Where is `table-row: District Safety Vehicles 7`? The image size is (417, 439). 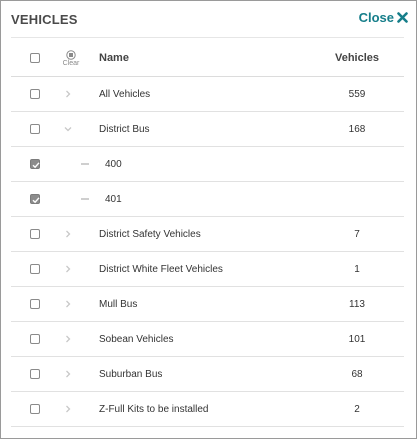 table-row: District Safety Vehicles 7 is located at coordinates (207, 234).